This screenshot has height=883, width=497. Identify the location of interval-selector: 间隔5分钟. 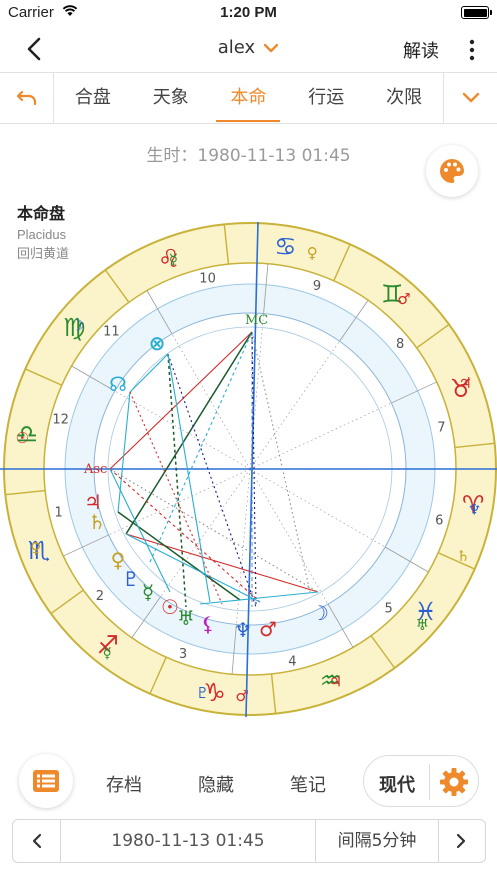
(377, 841).